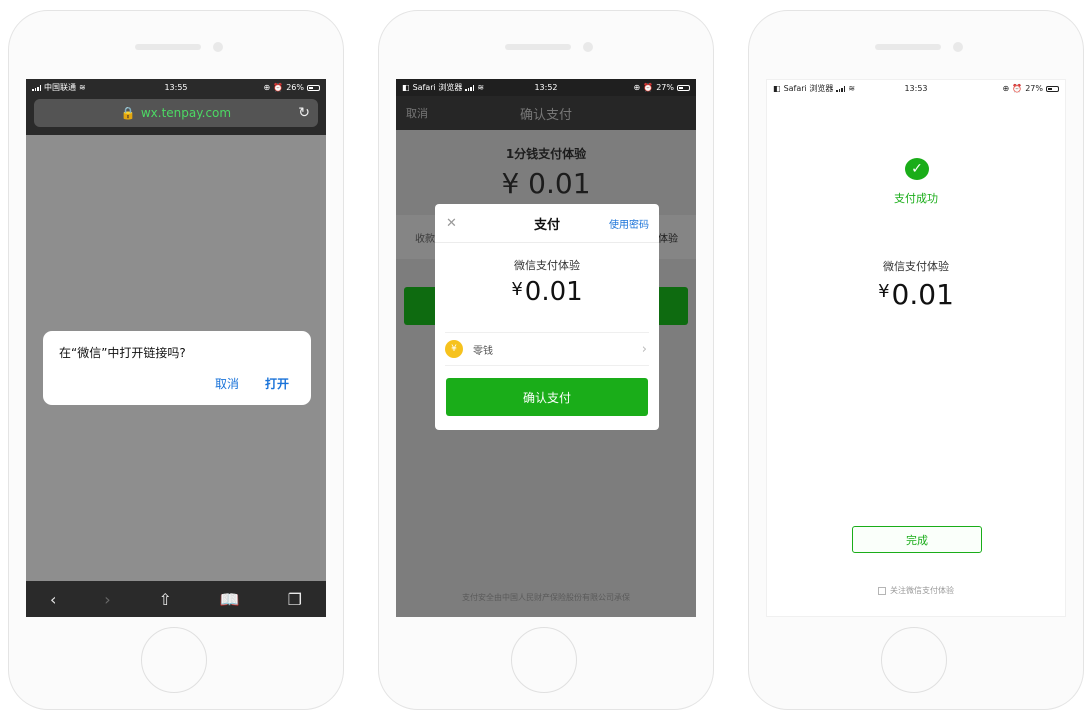  What do you see at coordinates (295, 599) in the screenshot?
I see `tabs-icon: ❐` at bounding box center [295, 599].